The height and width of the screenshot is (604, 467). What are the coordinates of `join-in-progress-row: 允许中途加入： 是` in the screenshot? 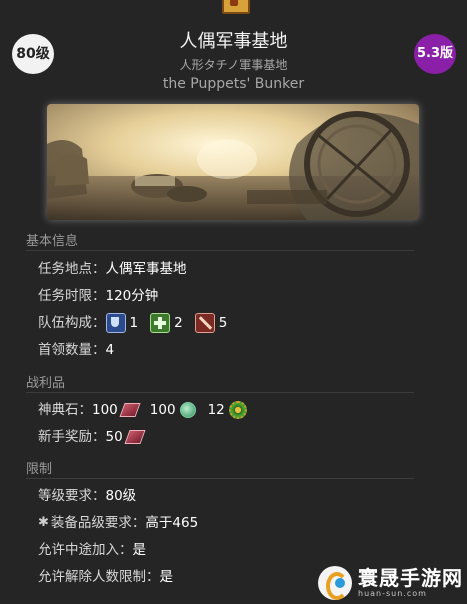 It's located at (92, 550).